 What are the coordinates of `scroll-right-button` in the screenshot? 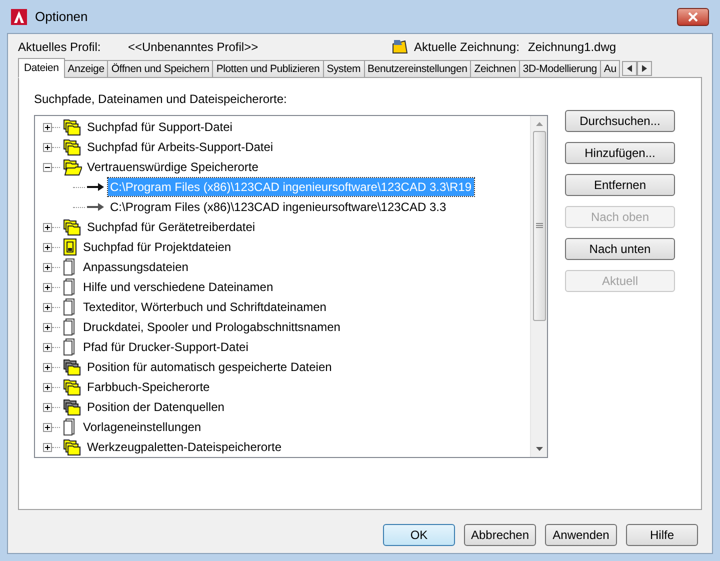 It's located at (644, 68).